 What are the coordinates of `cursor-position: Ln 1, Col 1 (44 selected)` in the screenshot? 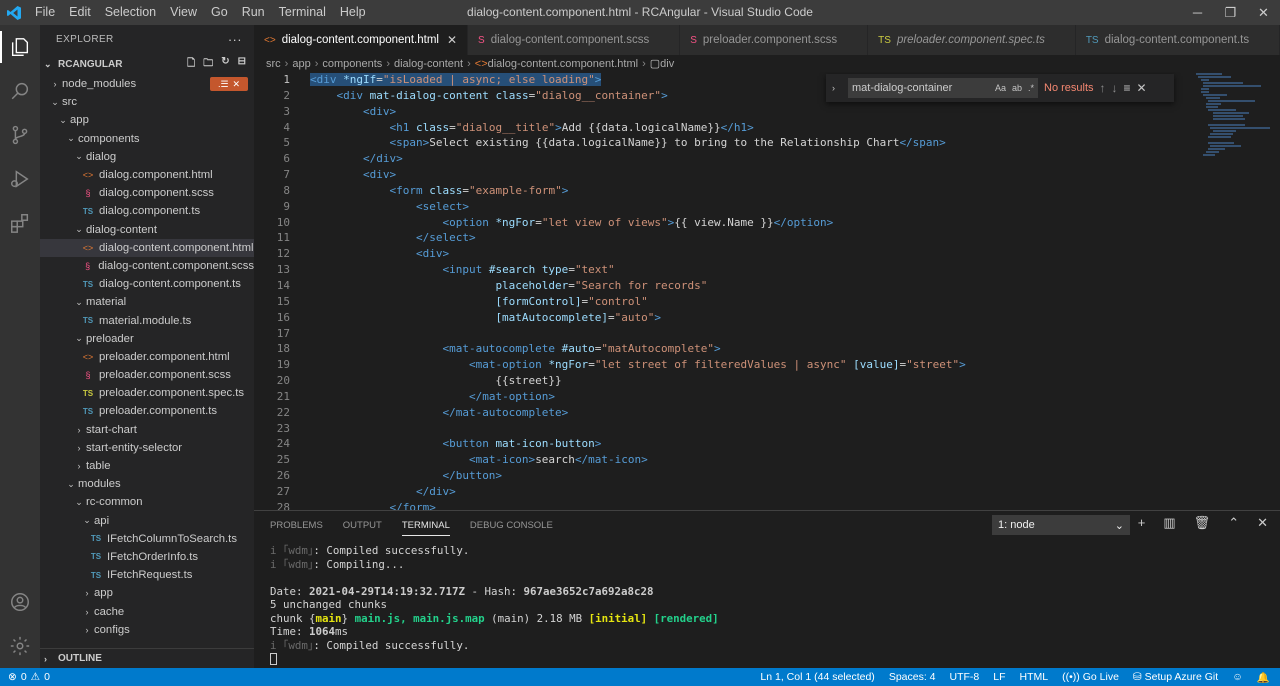 It's located at (817, 677).